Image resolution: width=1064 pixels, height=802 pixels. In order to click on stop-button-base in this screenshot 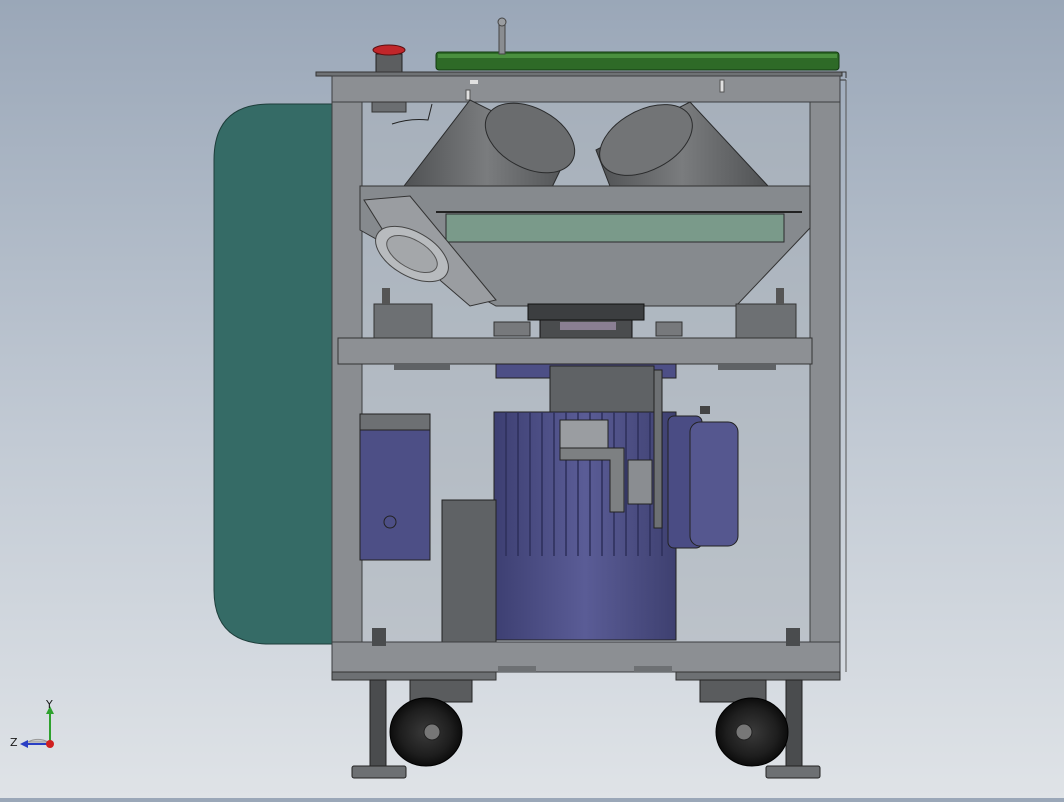, I will do `click(389, 63)`.